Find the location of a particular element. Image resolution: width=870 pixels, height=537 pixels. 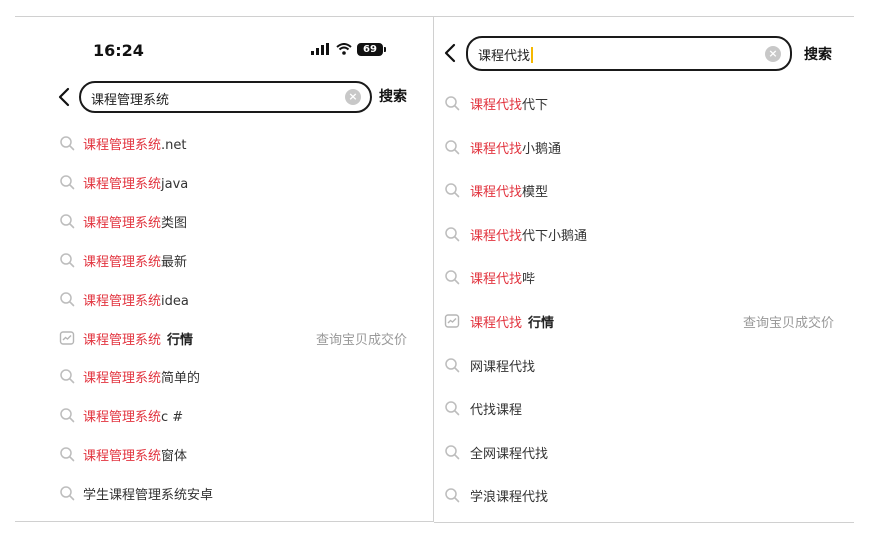

suggestion-item: 课程管理系统窗体 is located at coordinates (224, 454).